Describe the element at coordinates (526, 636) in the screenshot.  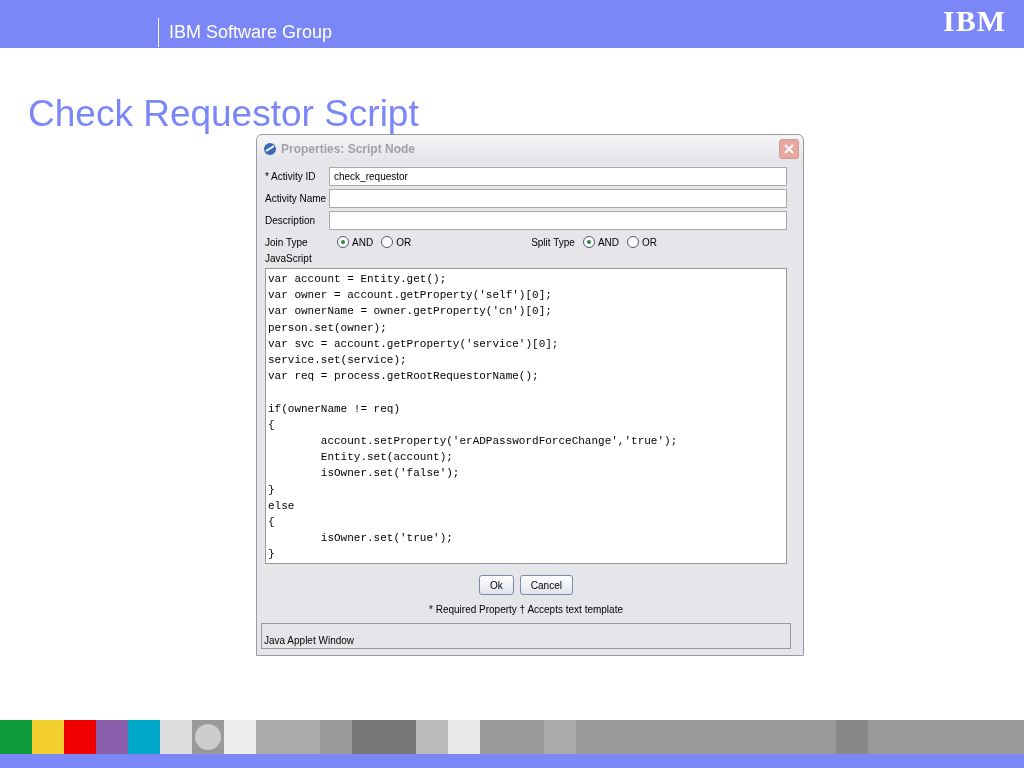
I see `status-bar: Java Applet Window` at that location.